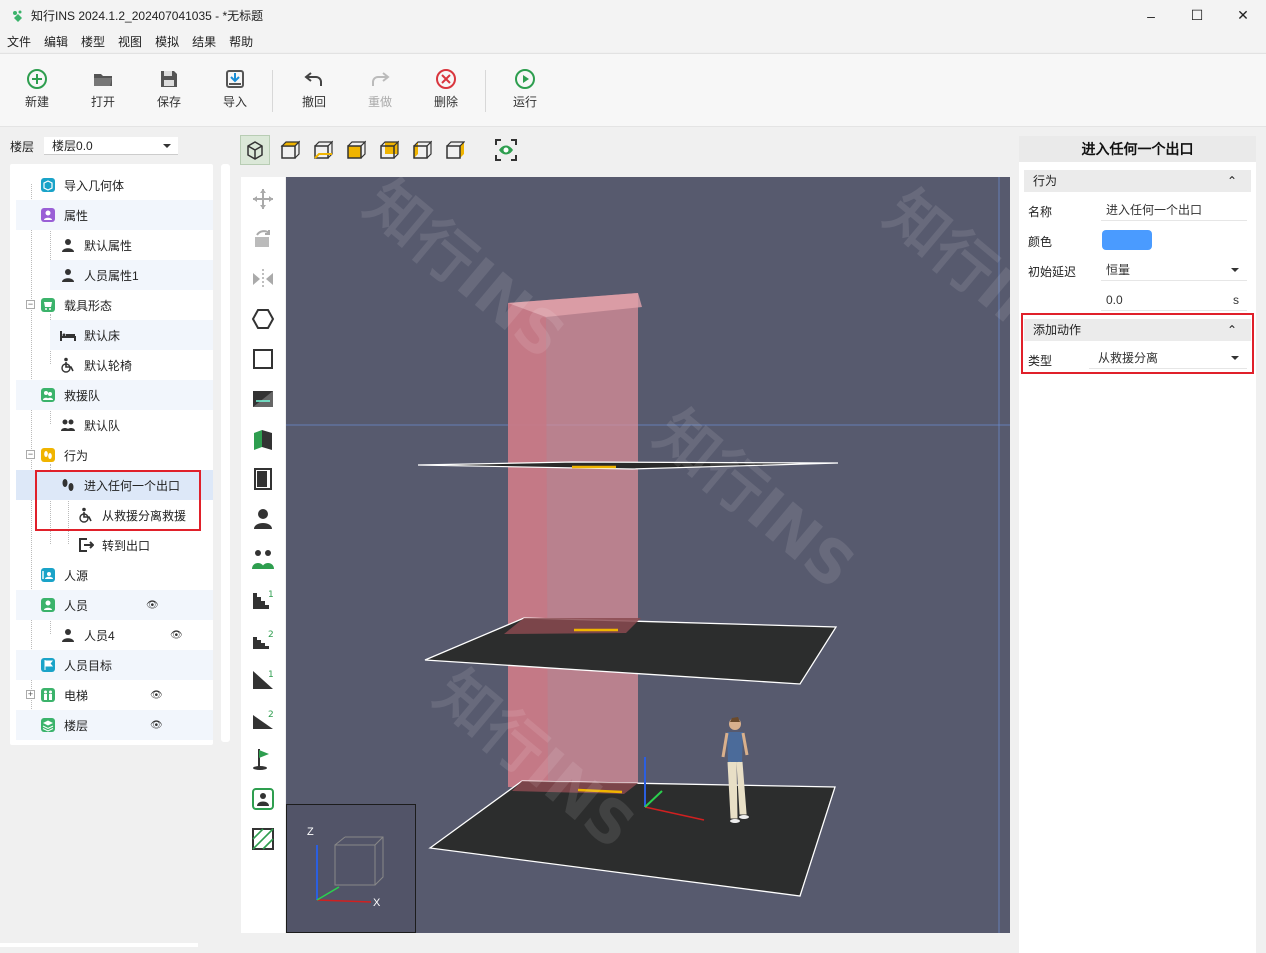  What do you see at coordinates (19, 41) in the screenshot?
I see `menu-file: 文件` at bounding box center [19, 41].